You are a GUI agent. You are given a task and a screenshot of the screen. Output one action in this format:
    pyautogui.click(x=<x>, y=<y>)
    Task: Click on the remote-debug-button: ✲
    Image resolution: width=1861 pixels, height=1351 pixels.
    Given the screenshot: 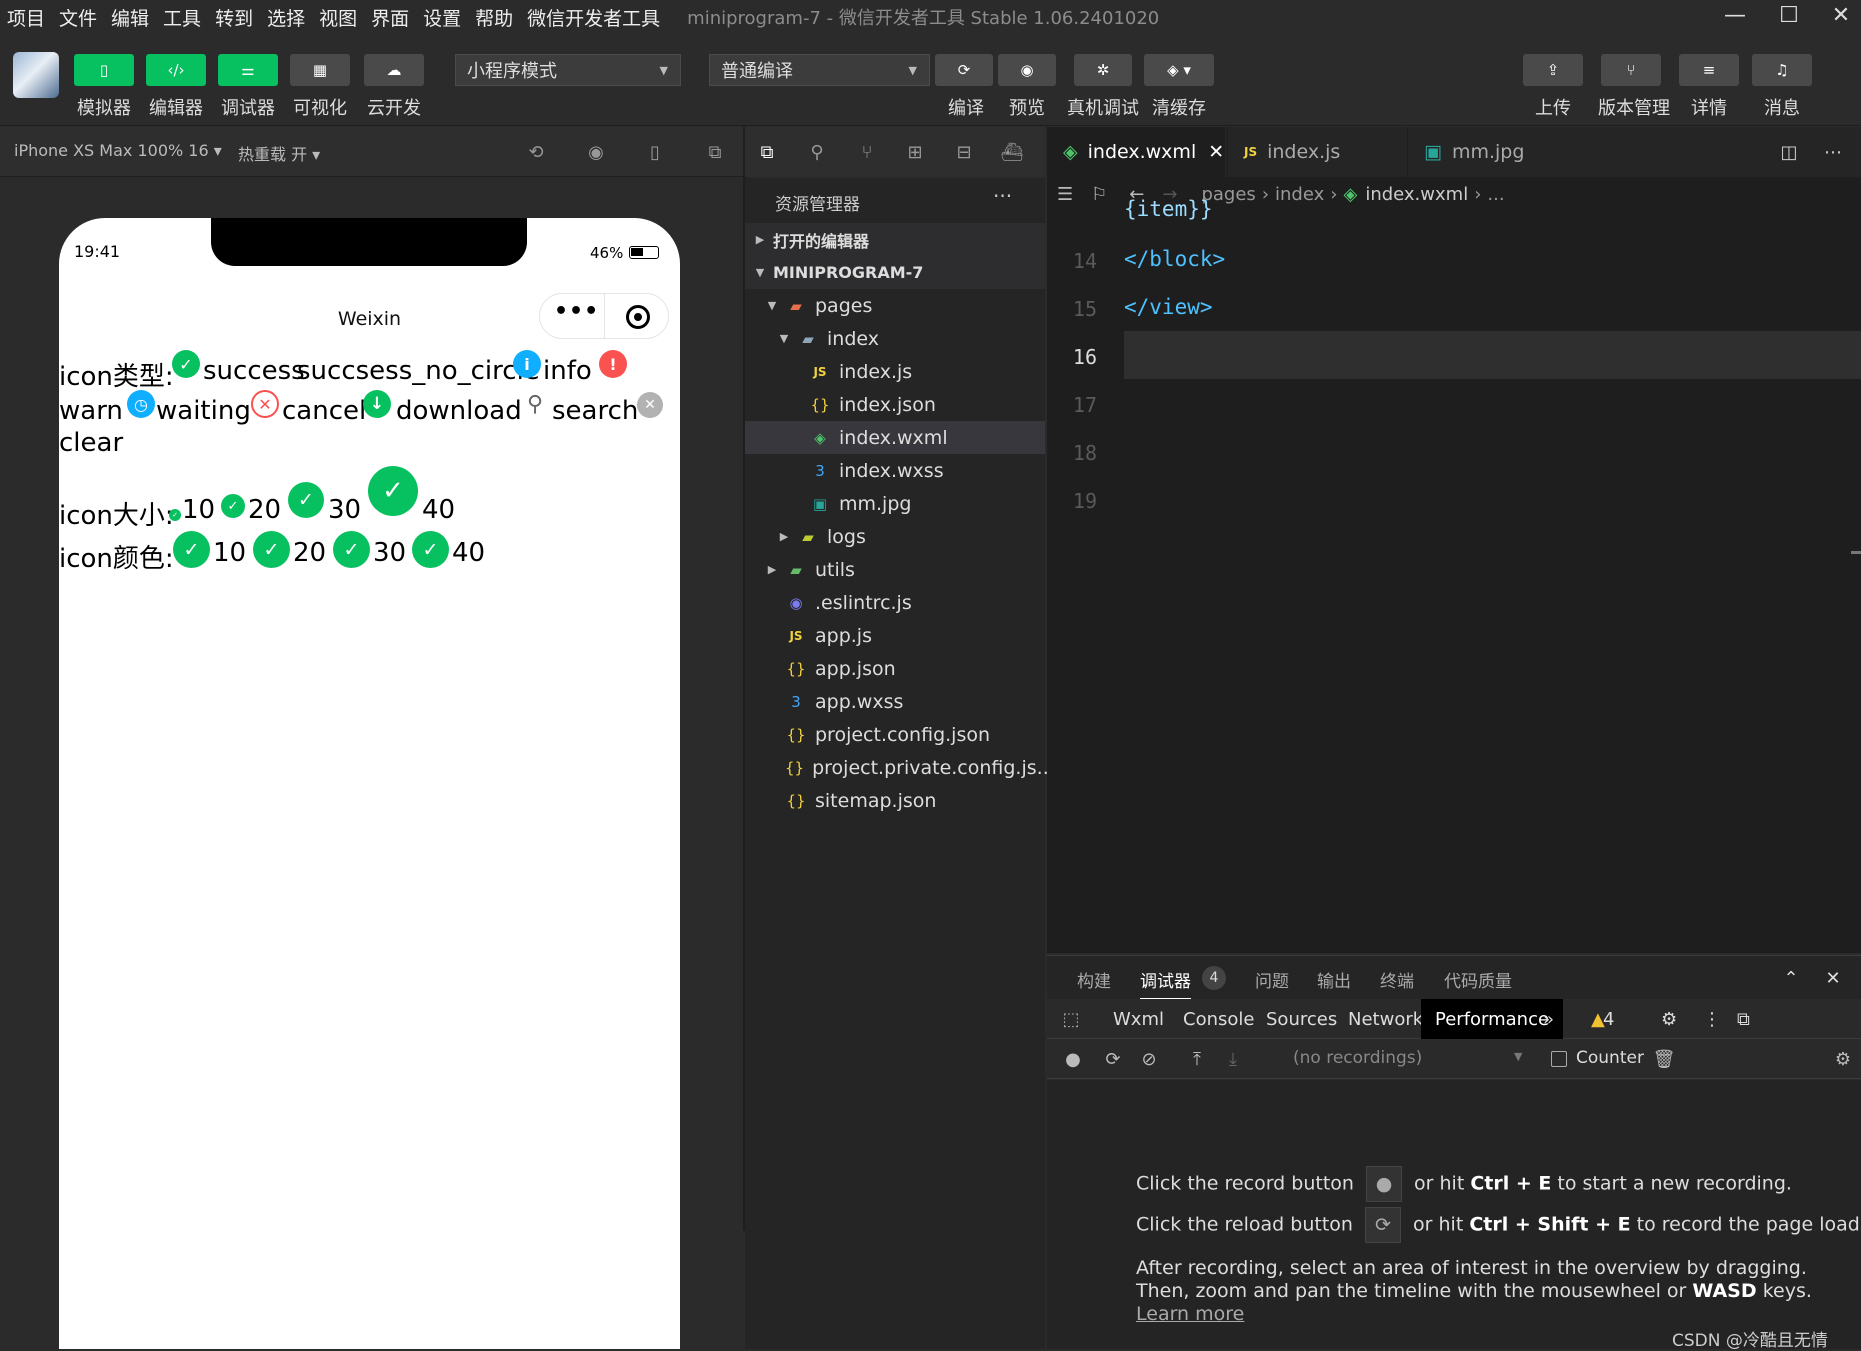 What is the action you would take?
    pyautogui.click(x=1103, y=70)
    